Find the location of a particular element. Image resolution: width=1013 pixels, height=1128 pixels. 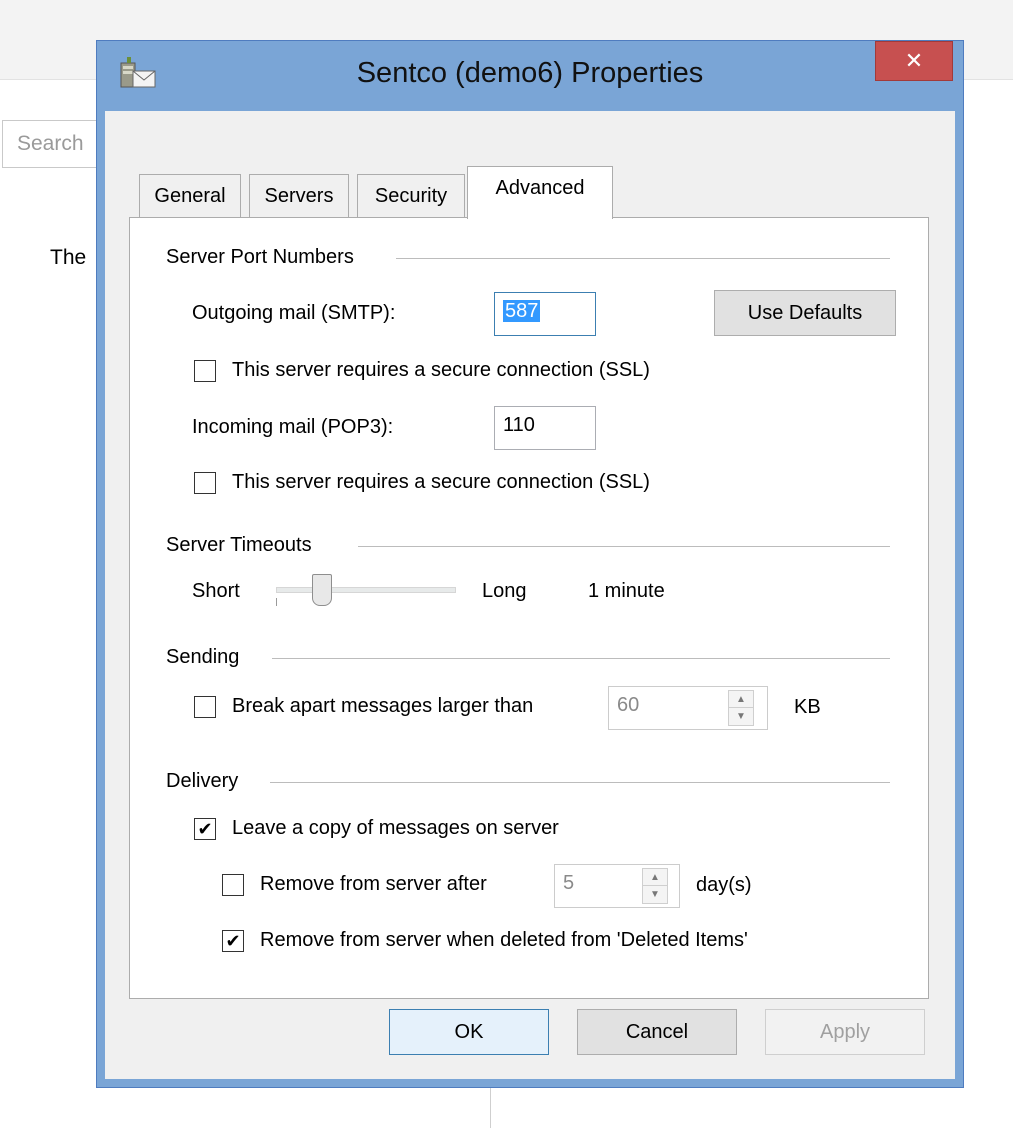

tab-security: Security is located at coordinates (411, 196).